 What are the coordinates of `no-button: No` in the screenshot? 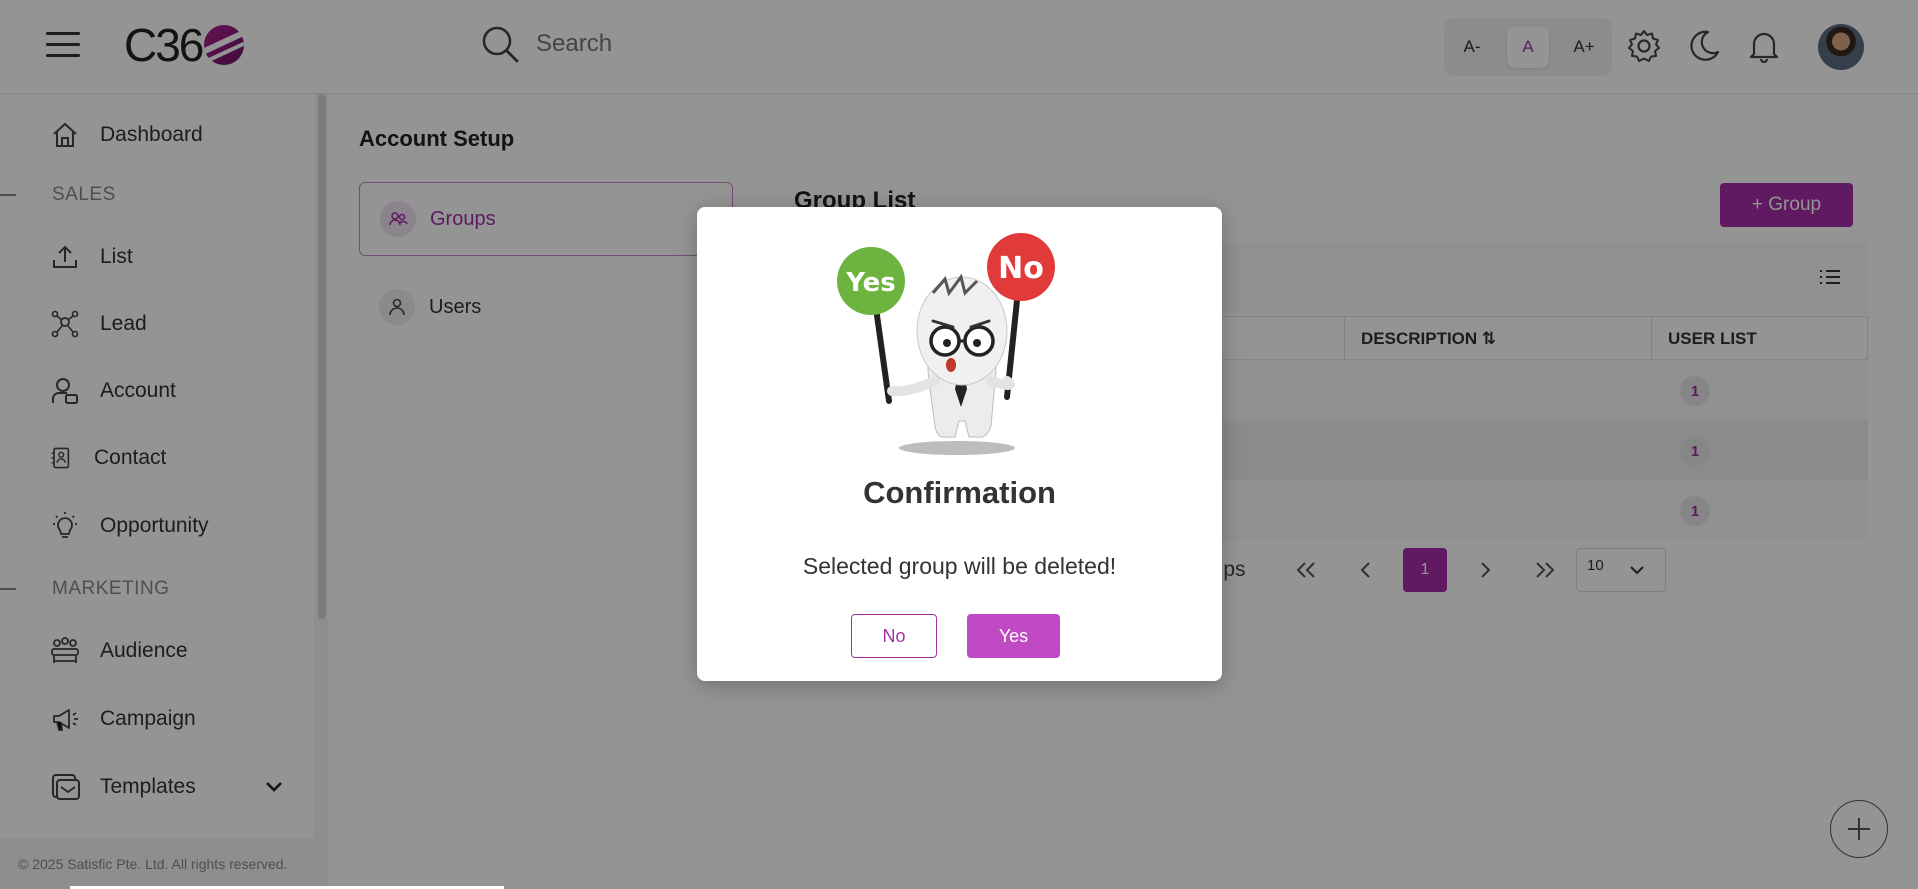 It's located at (894, 636).